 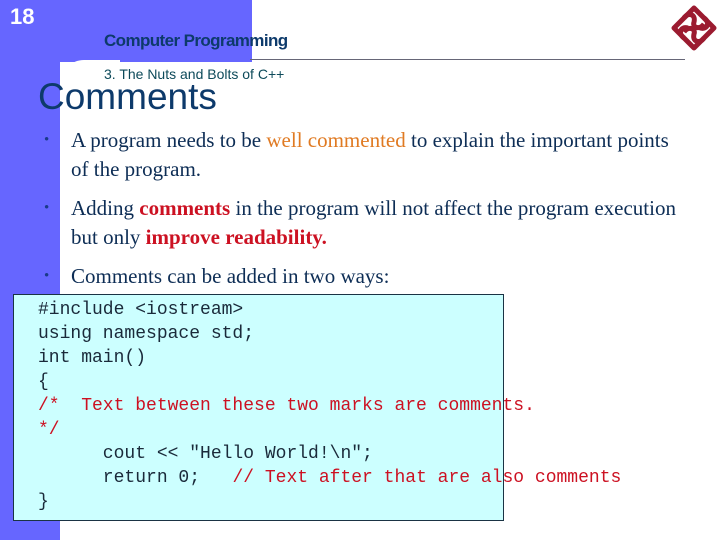 I want to click on code-line: cout << "Hello World!\n";, so click(x=205, y=454).